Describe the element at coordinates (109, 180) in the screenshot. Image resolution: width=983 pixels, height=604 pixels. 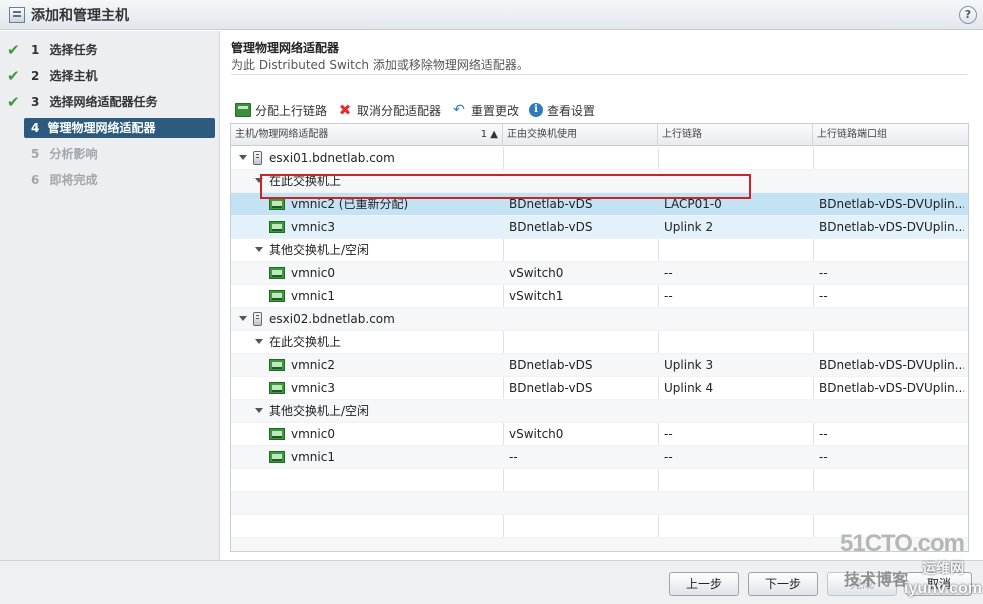
I see `step-ready-to-complete: 6 即将完成` at that location.